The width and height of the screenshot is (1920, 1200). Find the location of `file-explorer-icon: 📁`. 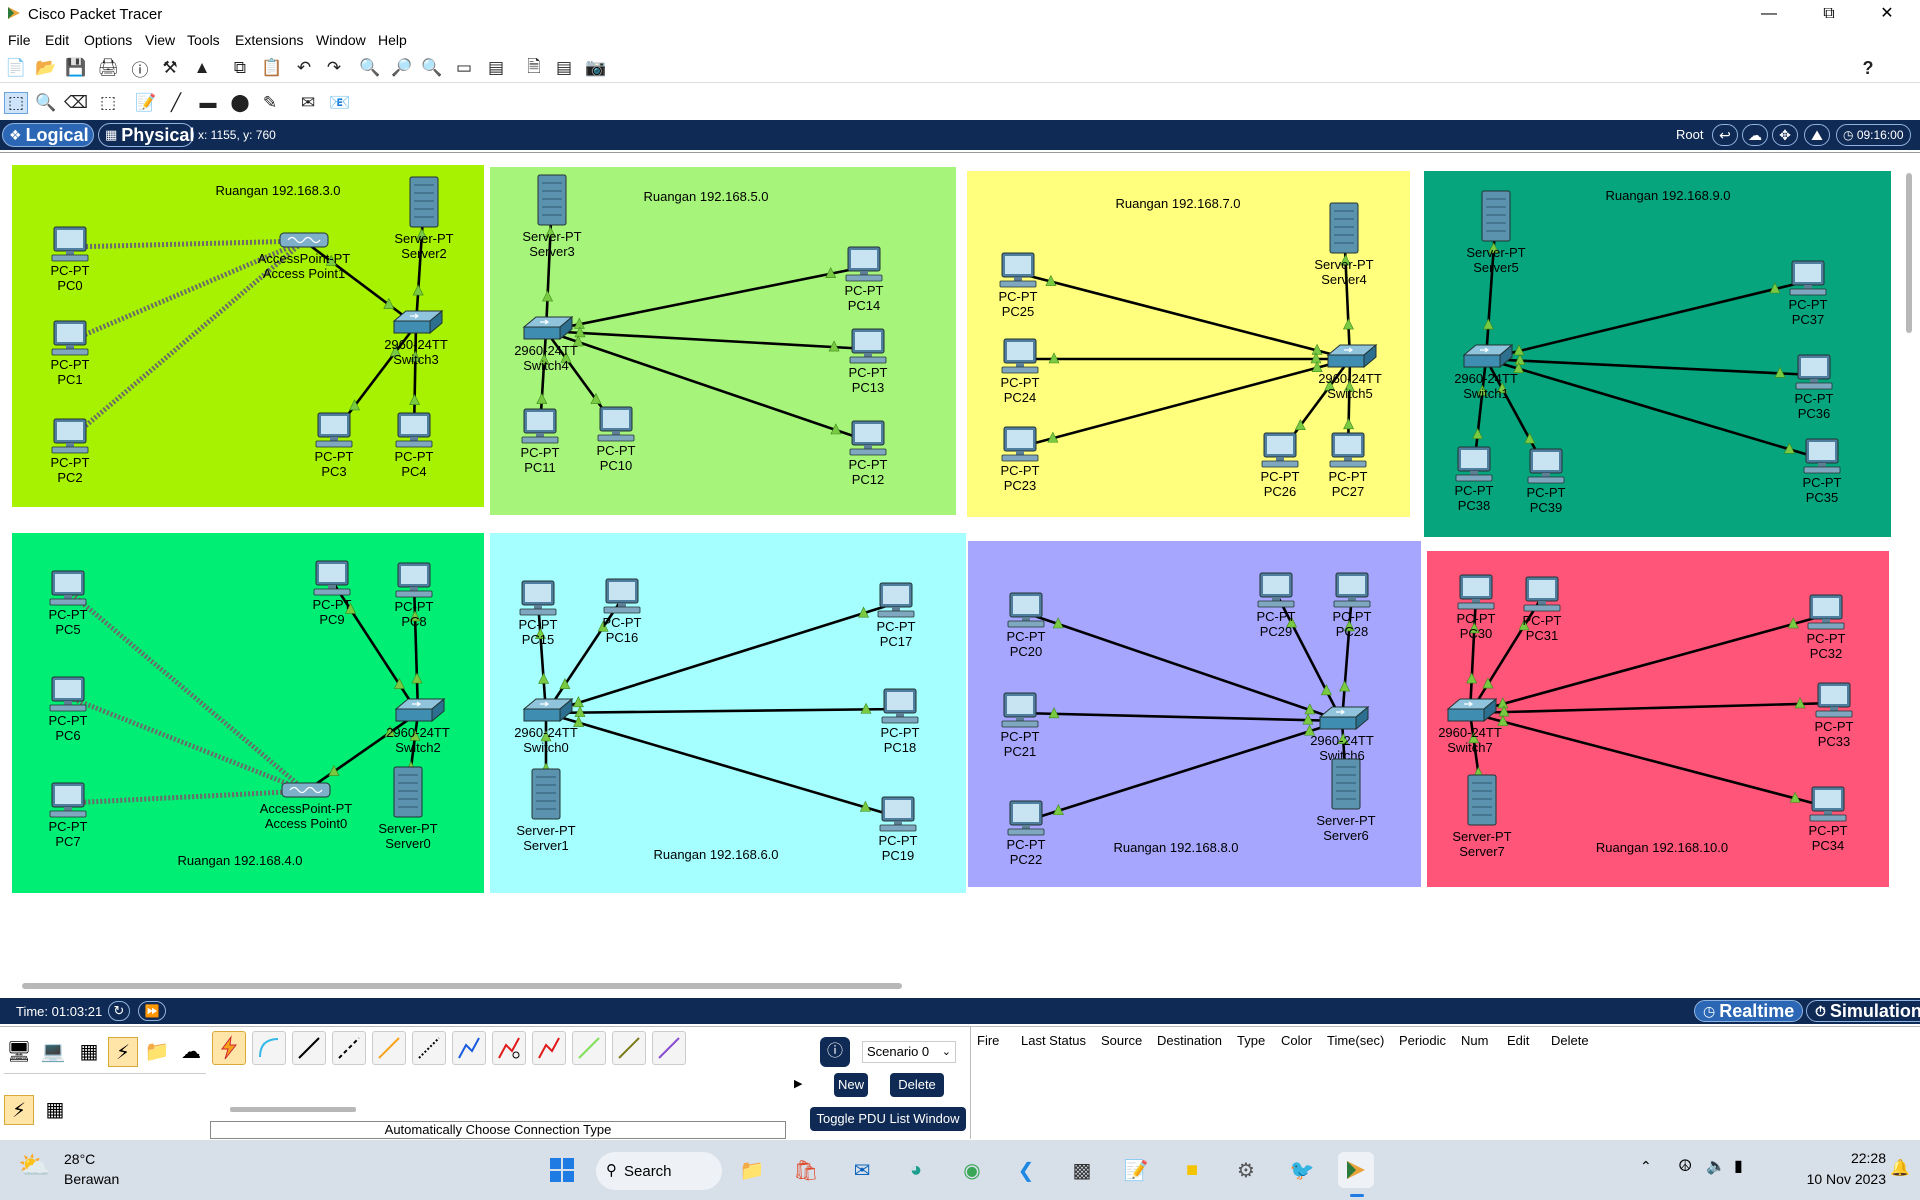

file-explorer-icon: 📁 is located at coordinates (752, 1170).